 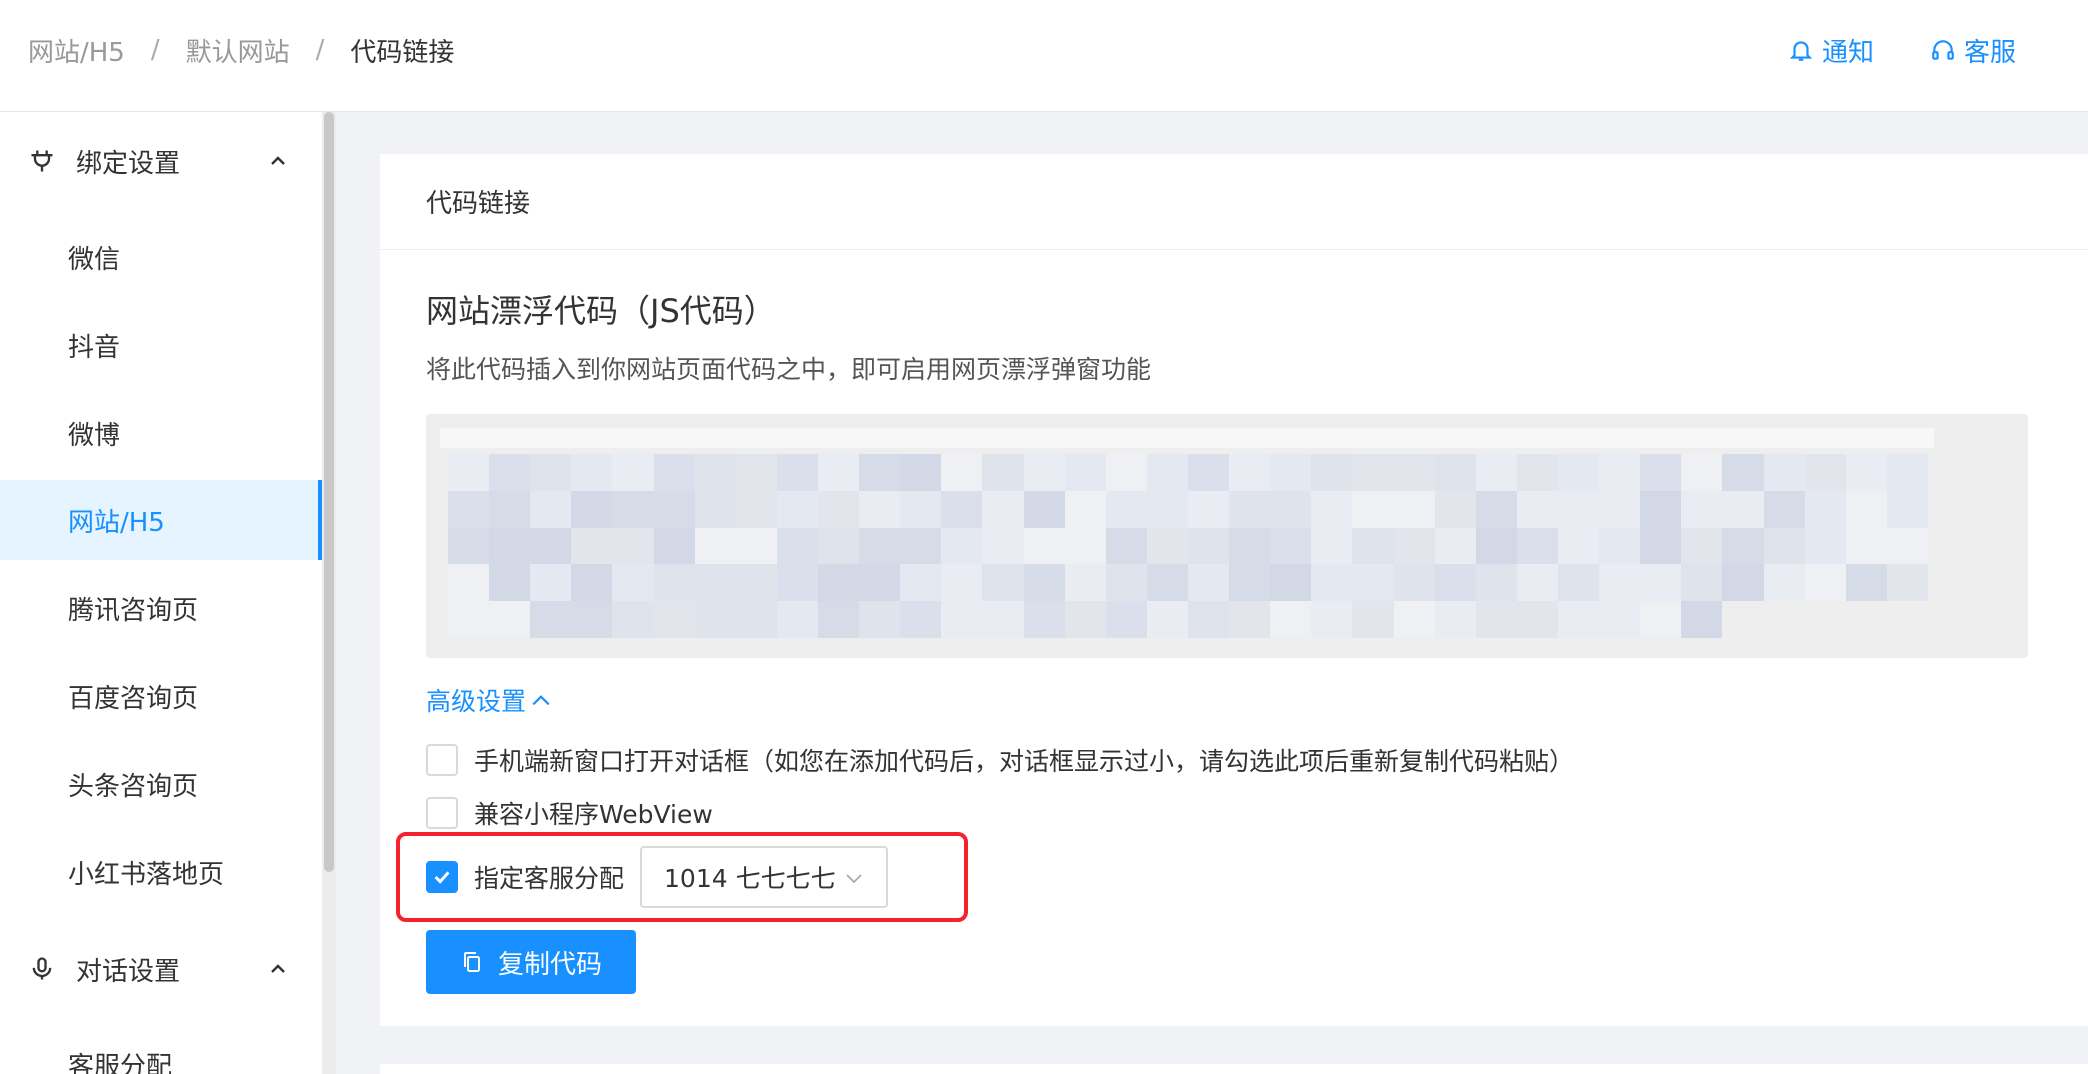 I want to click on customer-service-link: 客服, so click(x=1973, y=50).